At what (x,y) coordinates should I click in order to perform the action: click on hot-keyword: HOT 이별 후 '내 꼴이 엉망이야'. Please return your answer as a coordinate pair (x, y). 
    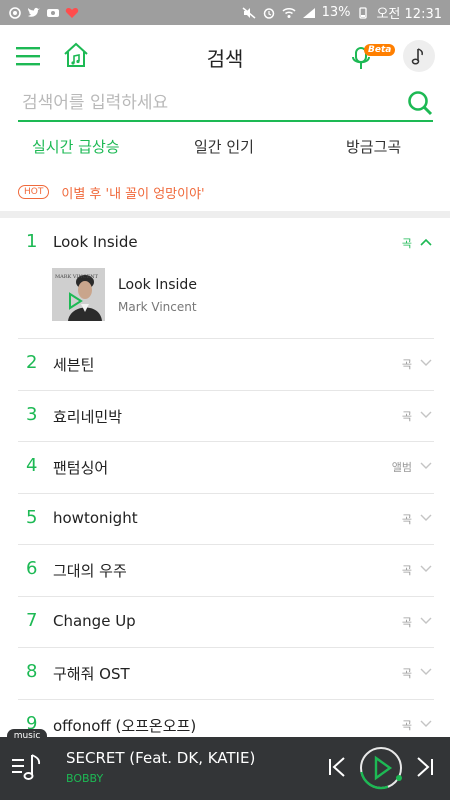
    Looking at the image, I should click on (111, 192).